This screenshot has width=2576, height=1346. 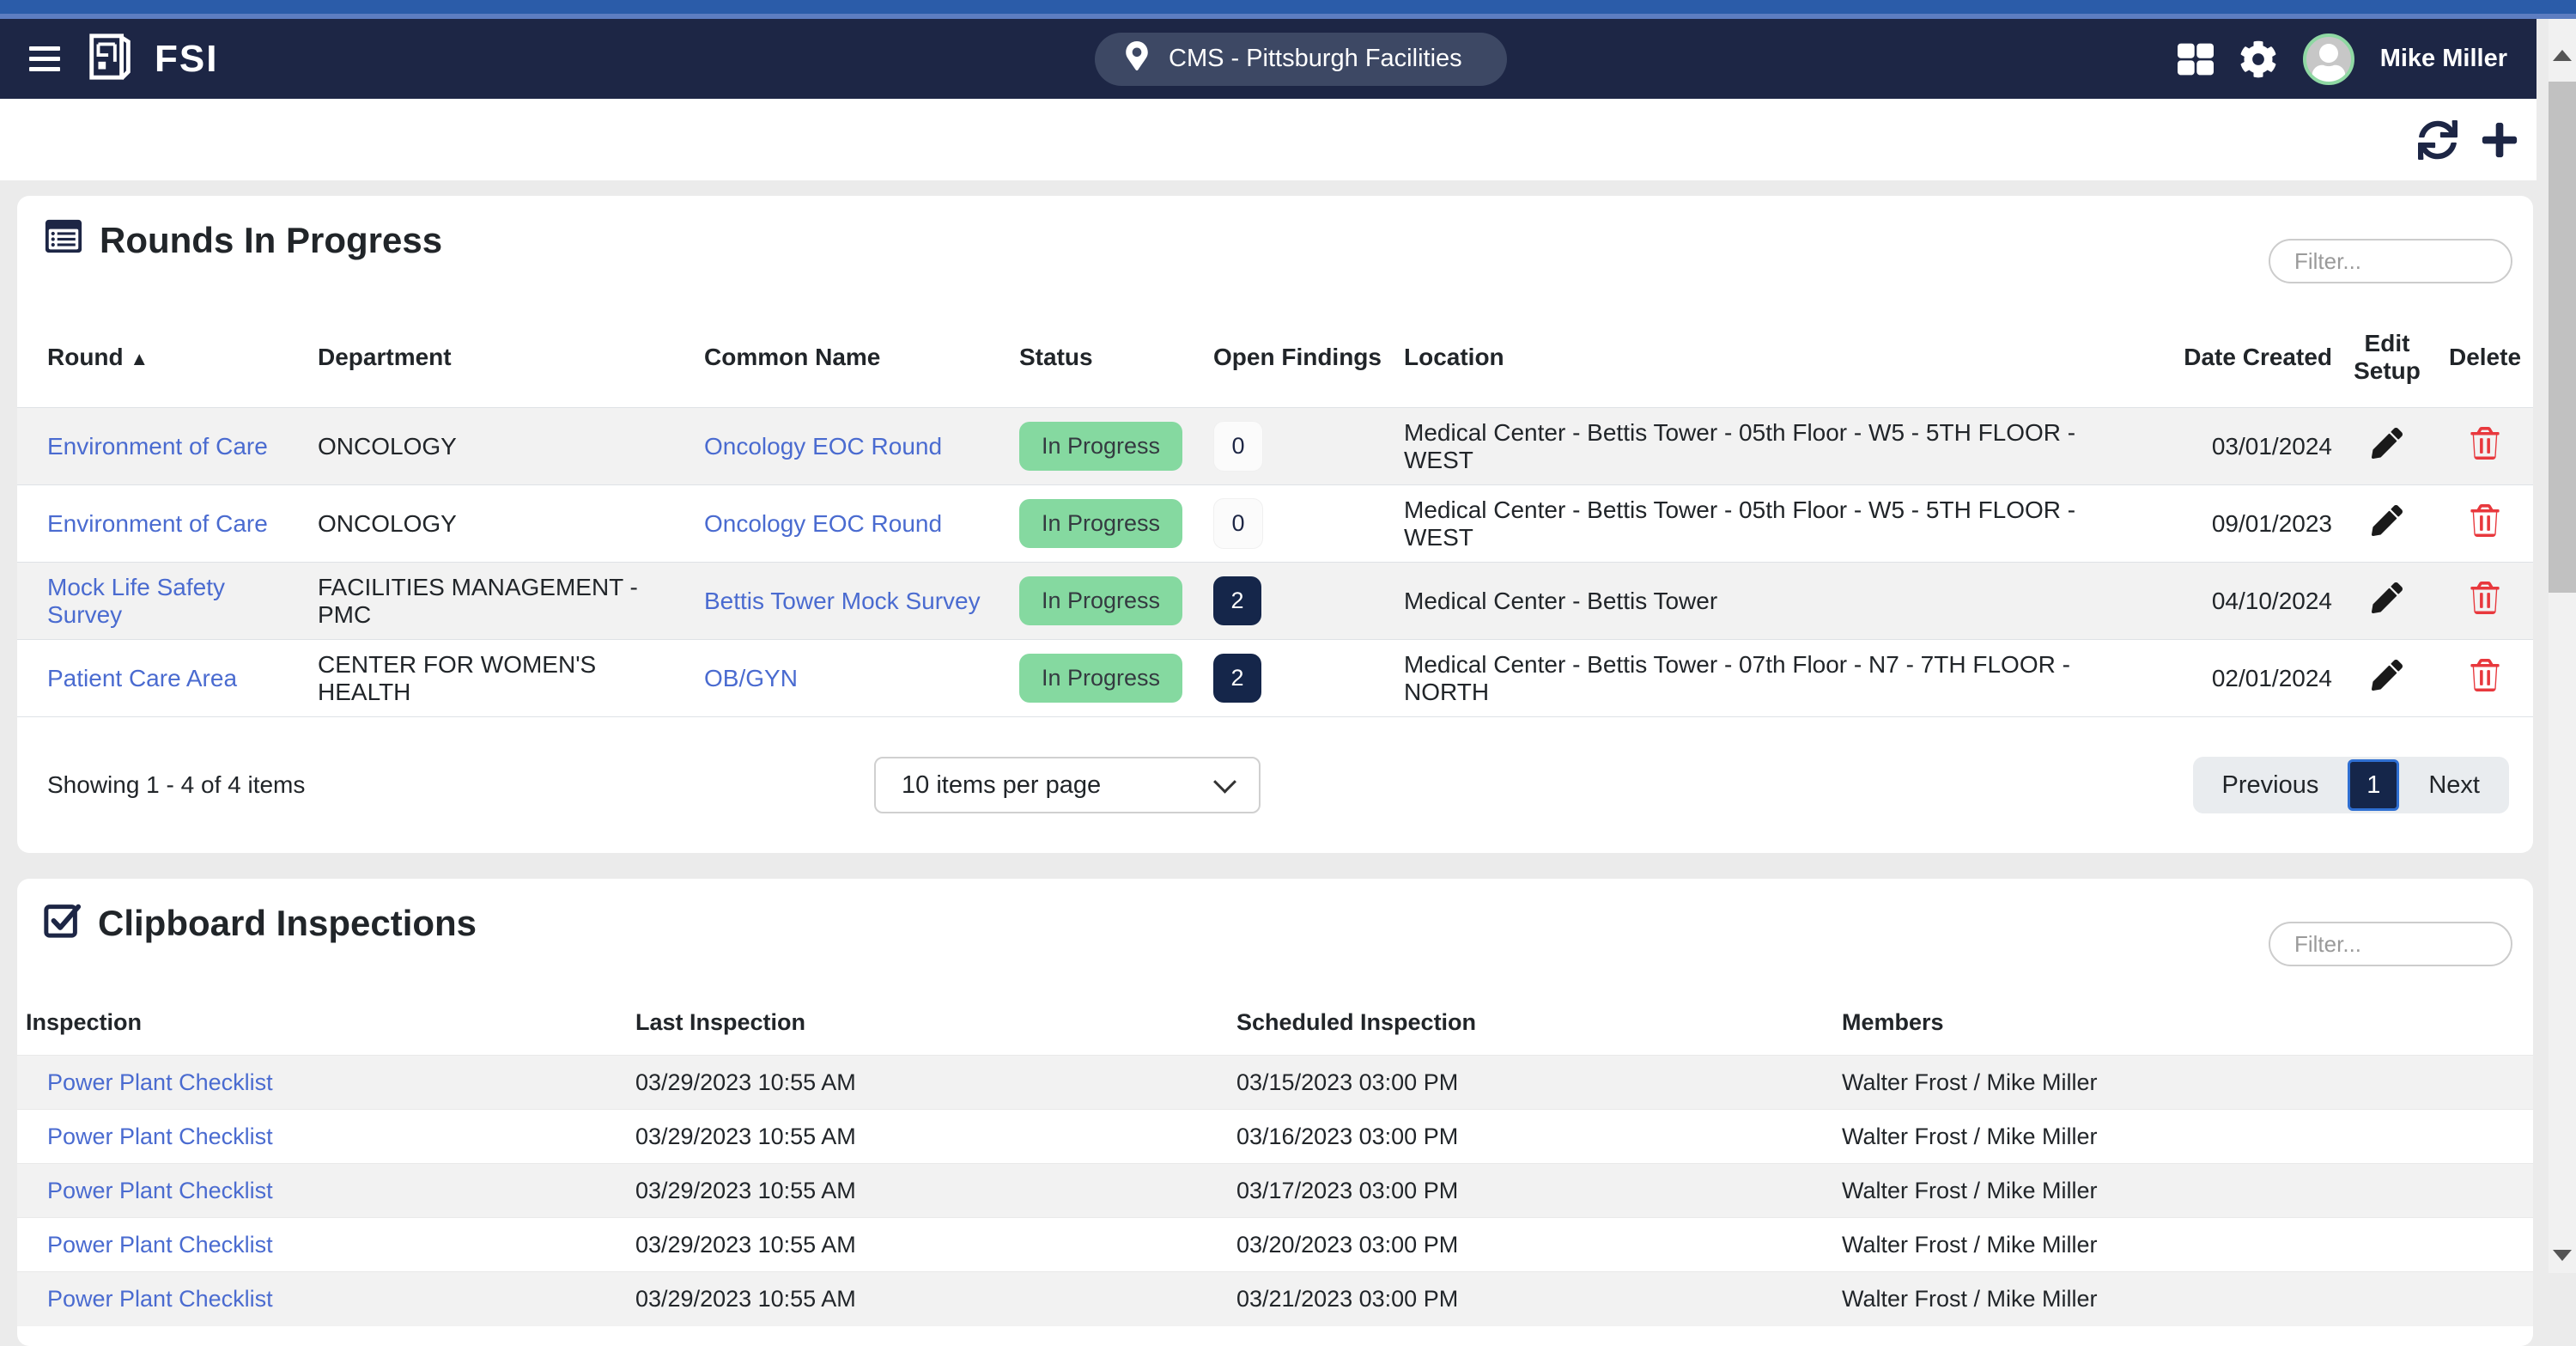 I want to click on scrollbar-thumb, so click(x=2562, y=338).